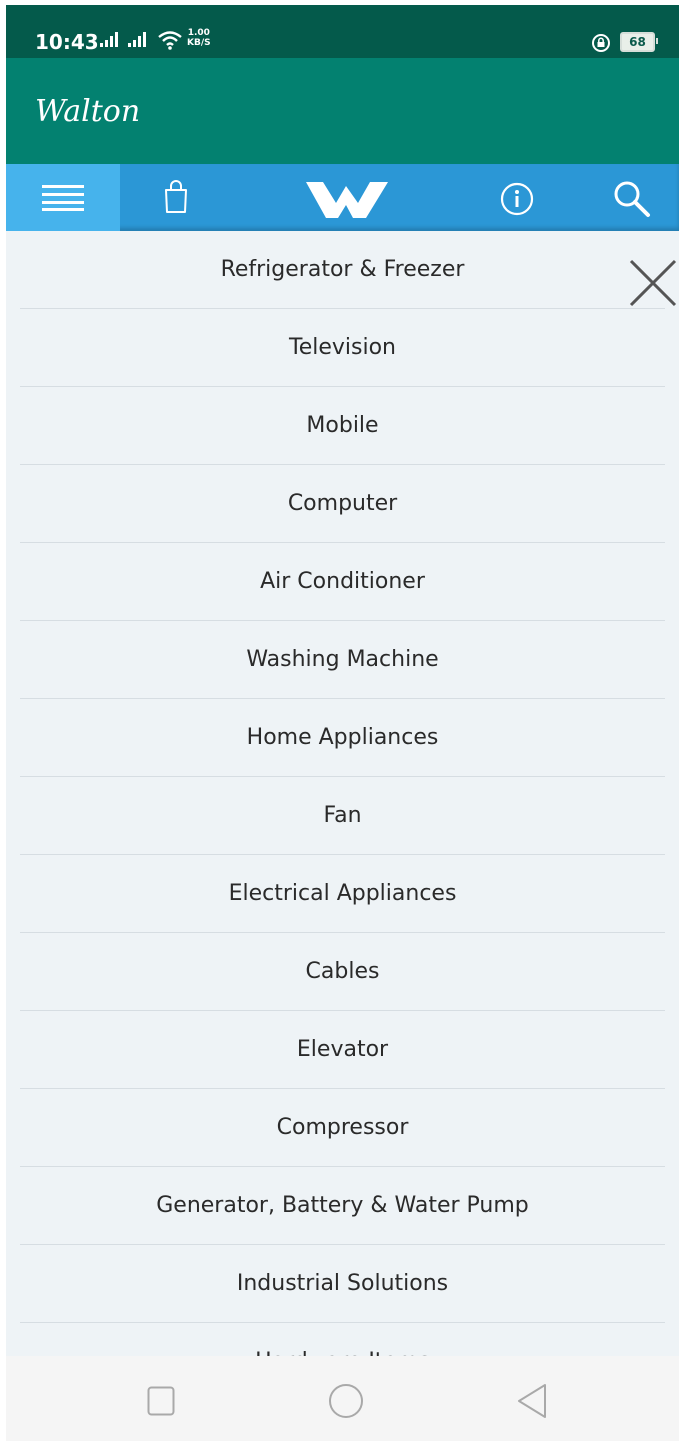 The width and height of the screenshot is (679, 1441). I want to click on status-time: 10:43, so click(67, 42).